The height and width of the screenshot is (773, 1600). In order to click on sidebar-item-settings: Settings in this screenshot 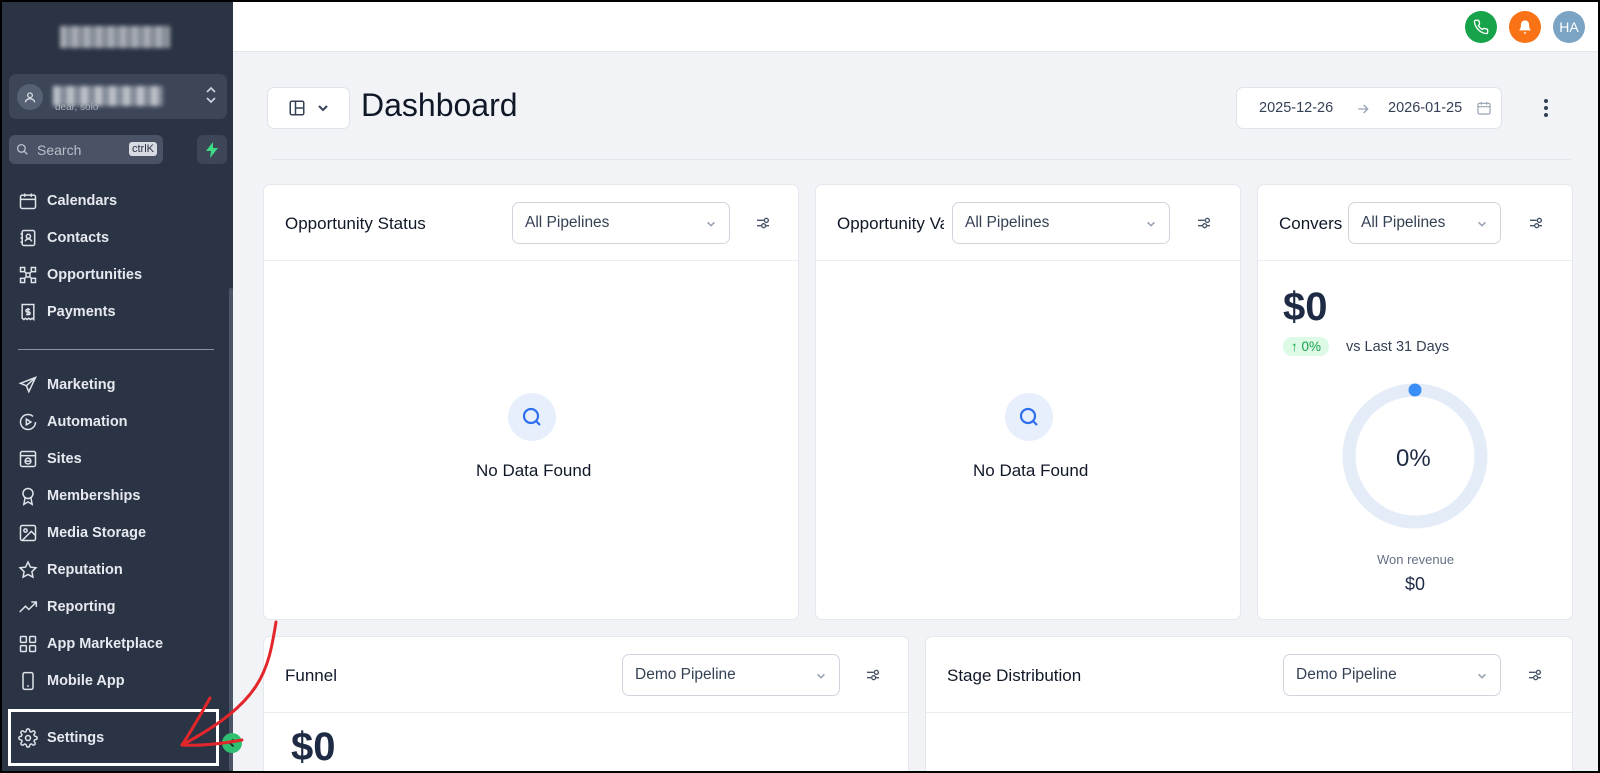, I will do `click(61, 738)`.